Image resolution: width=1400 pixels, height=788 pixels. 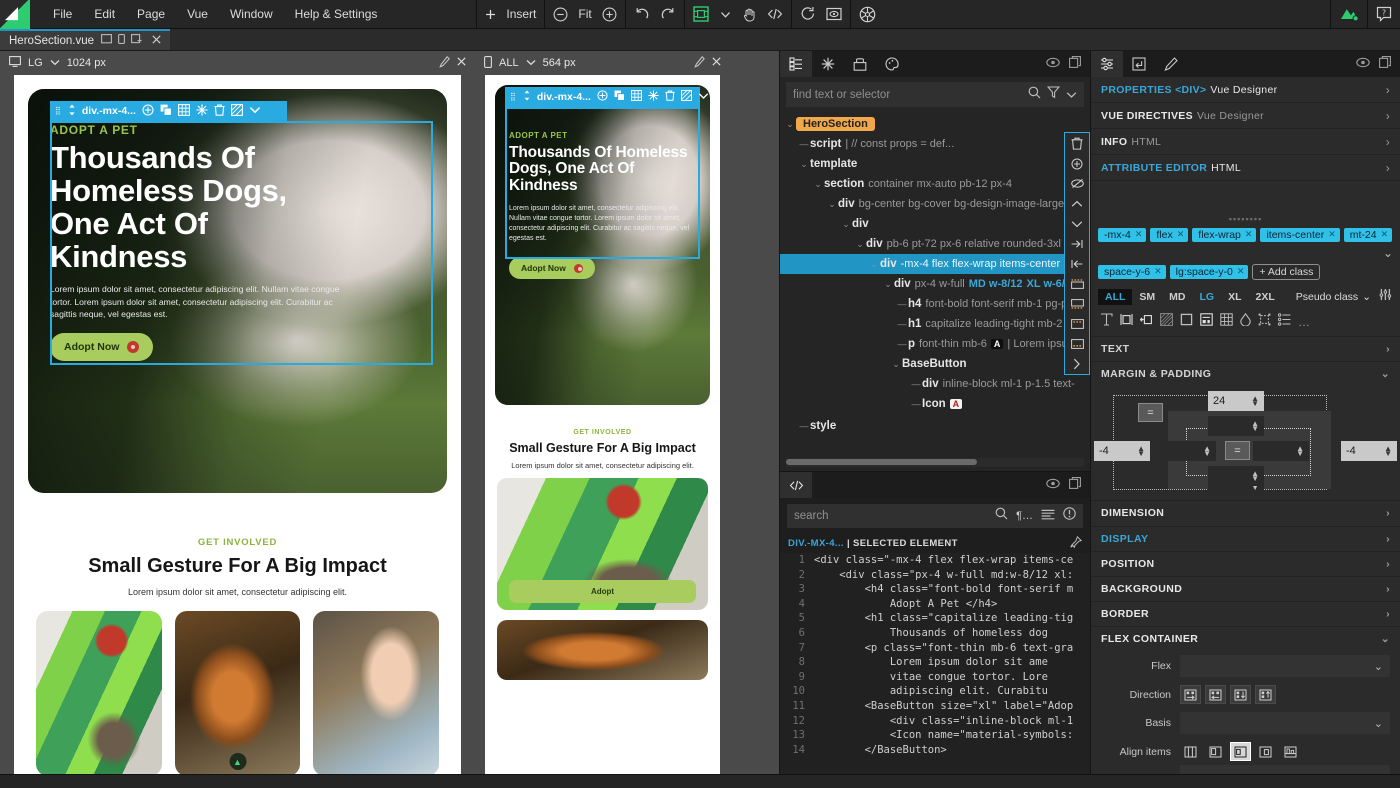 I want to click on card-image-dog-hammock: Adopt, so click(x=602, y=544).